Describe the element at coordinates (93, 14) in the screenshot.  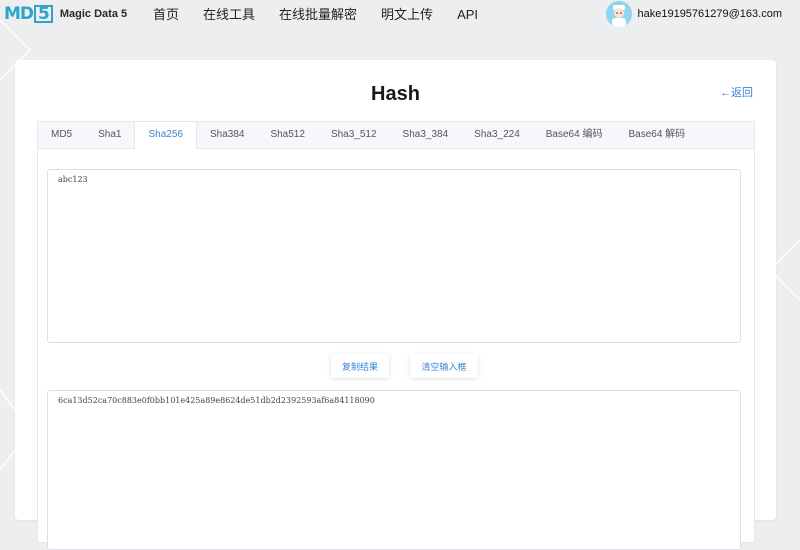
I see `logo-text: Magic Data 5` at that location.